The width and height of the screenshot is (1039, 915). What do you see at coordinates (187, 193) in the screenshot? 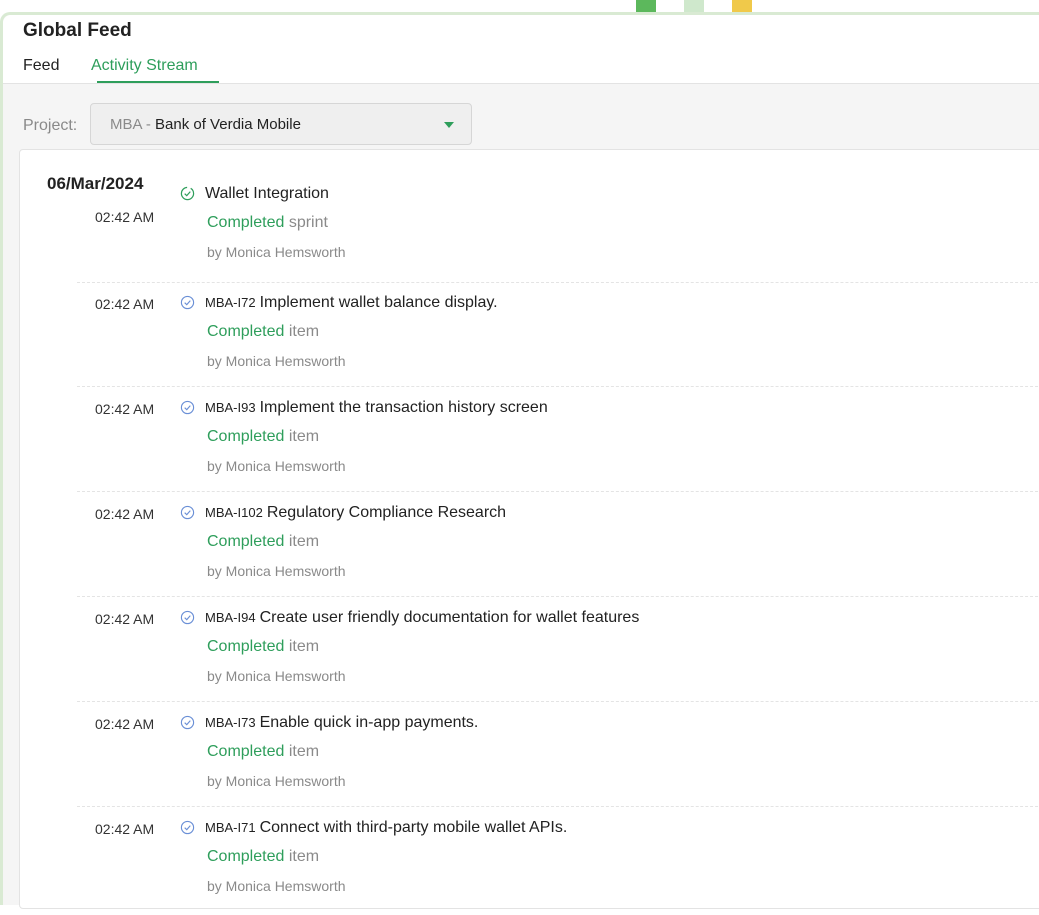
I see `sprint-check-icon` at bounding box center [187, 193].